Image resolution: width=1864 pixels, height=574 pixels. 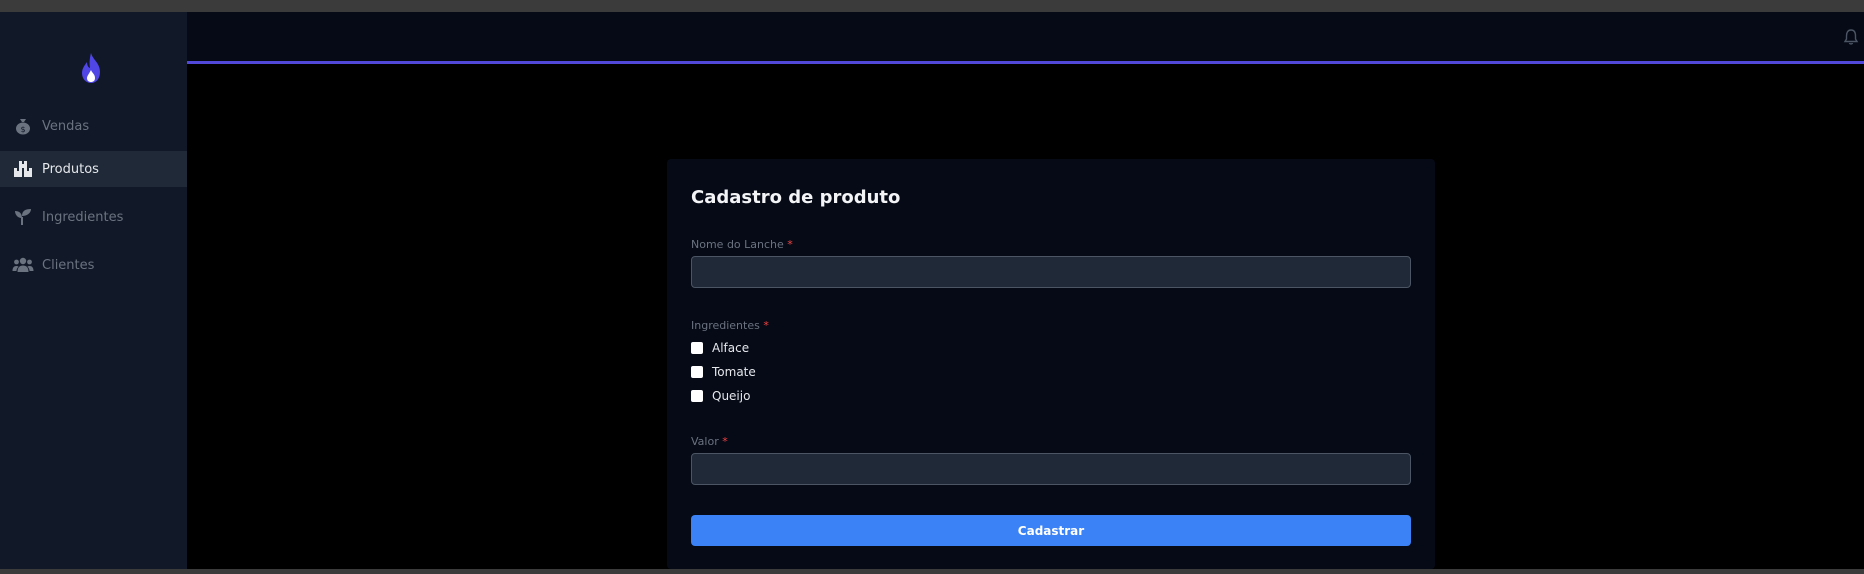 I want to click on flame-logo-icon, so click(x=91, y=68).